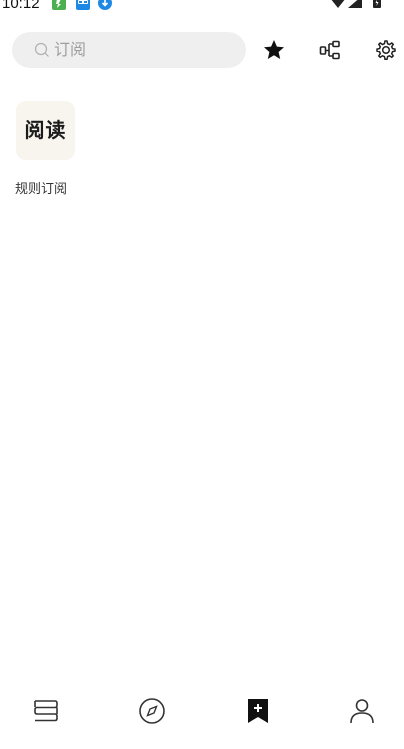 This screenshot has width=404, height=749. What do you see at coordinates (41, 190) in the screenshot?
I see `rule-subscription-label: 规则订阅` at bounding box center [41, 190].